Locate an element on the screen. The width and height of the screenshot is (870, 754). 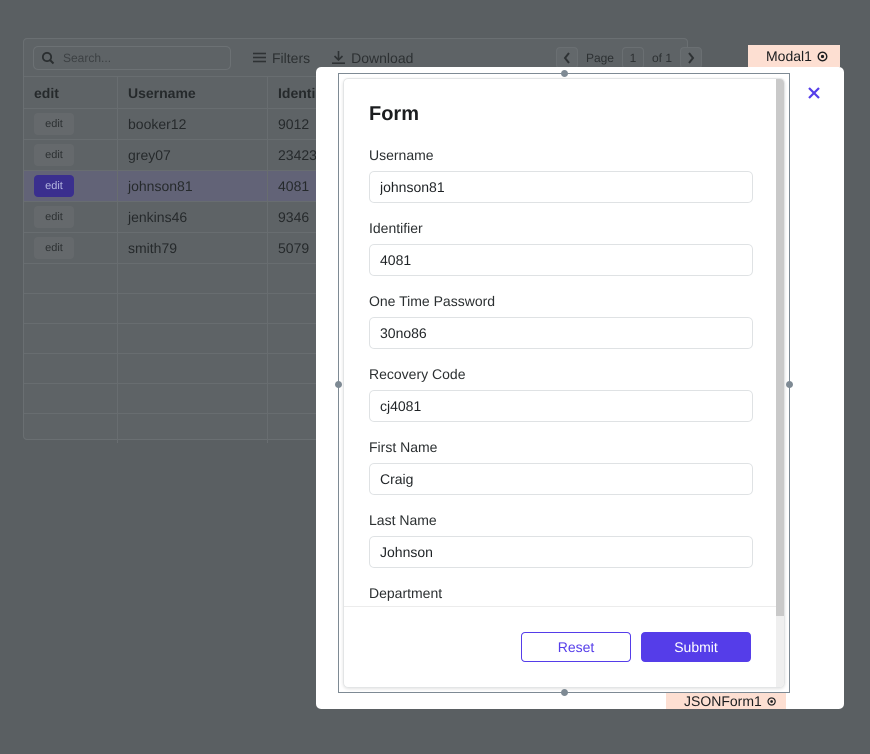
chevron-left-icon is located at coordinates (566, 58).